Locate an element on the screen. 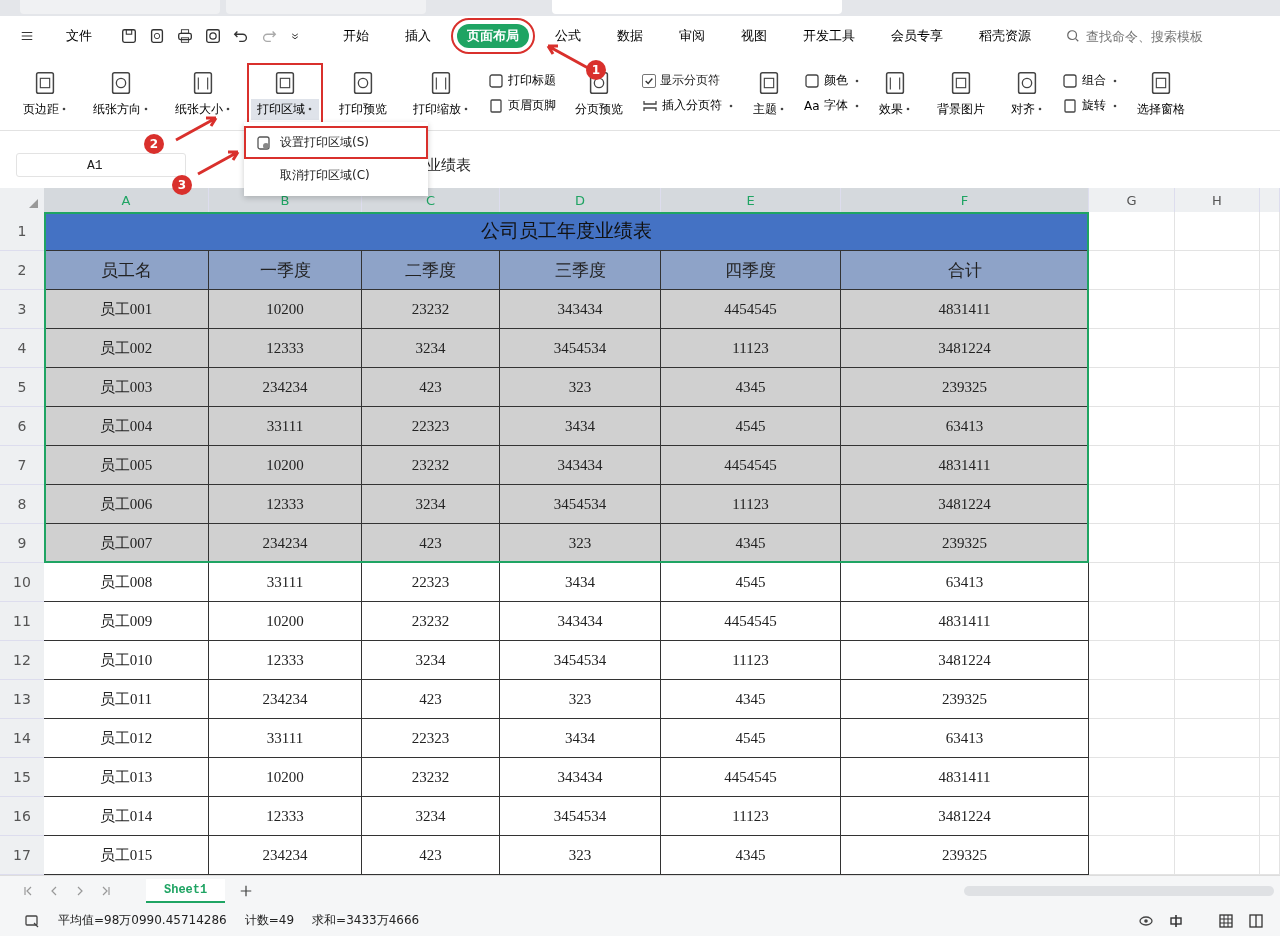  export-icon is located at coordinates (157, 36).